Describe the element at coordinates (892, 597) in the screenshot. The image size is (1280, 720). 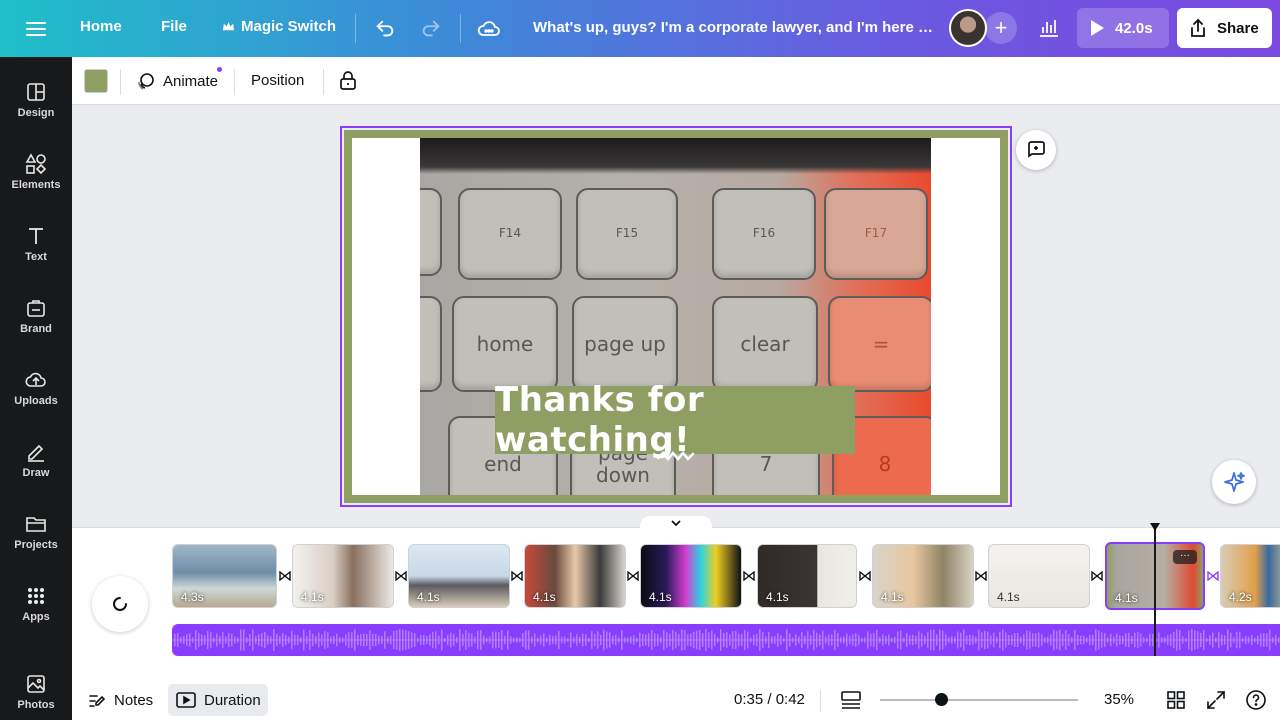
I see `clip-duration: 4.1s` at that location.